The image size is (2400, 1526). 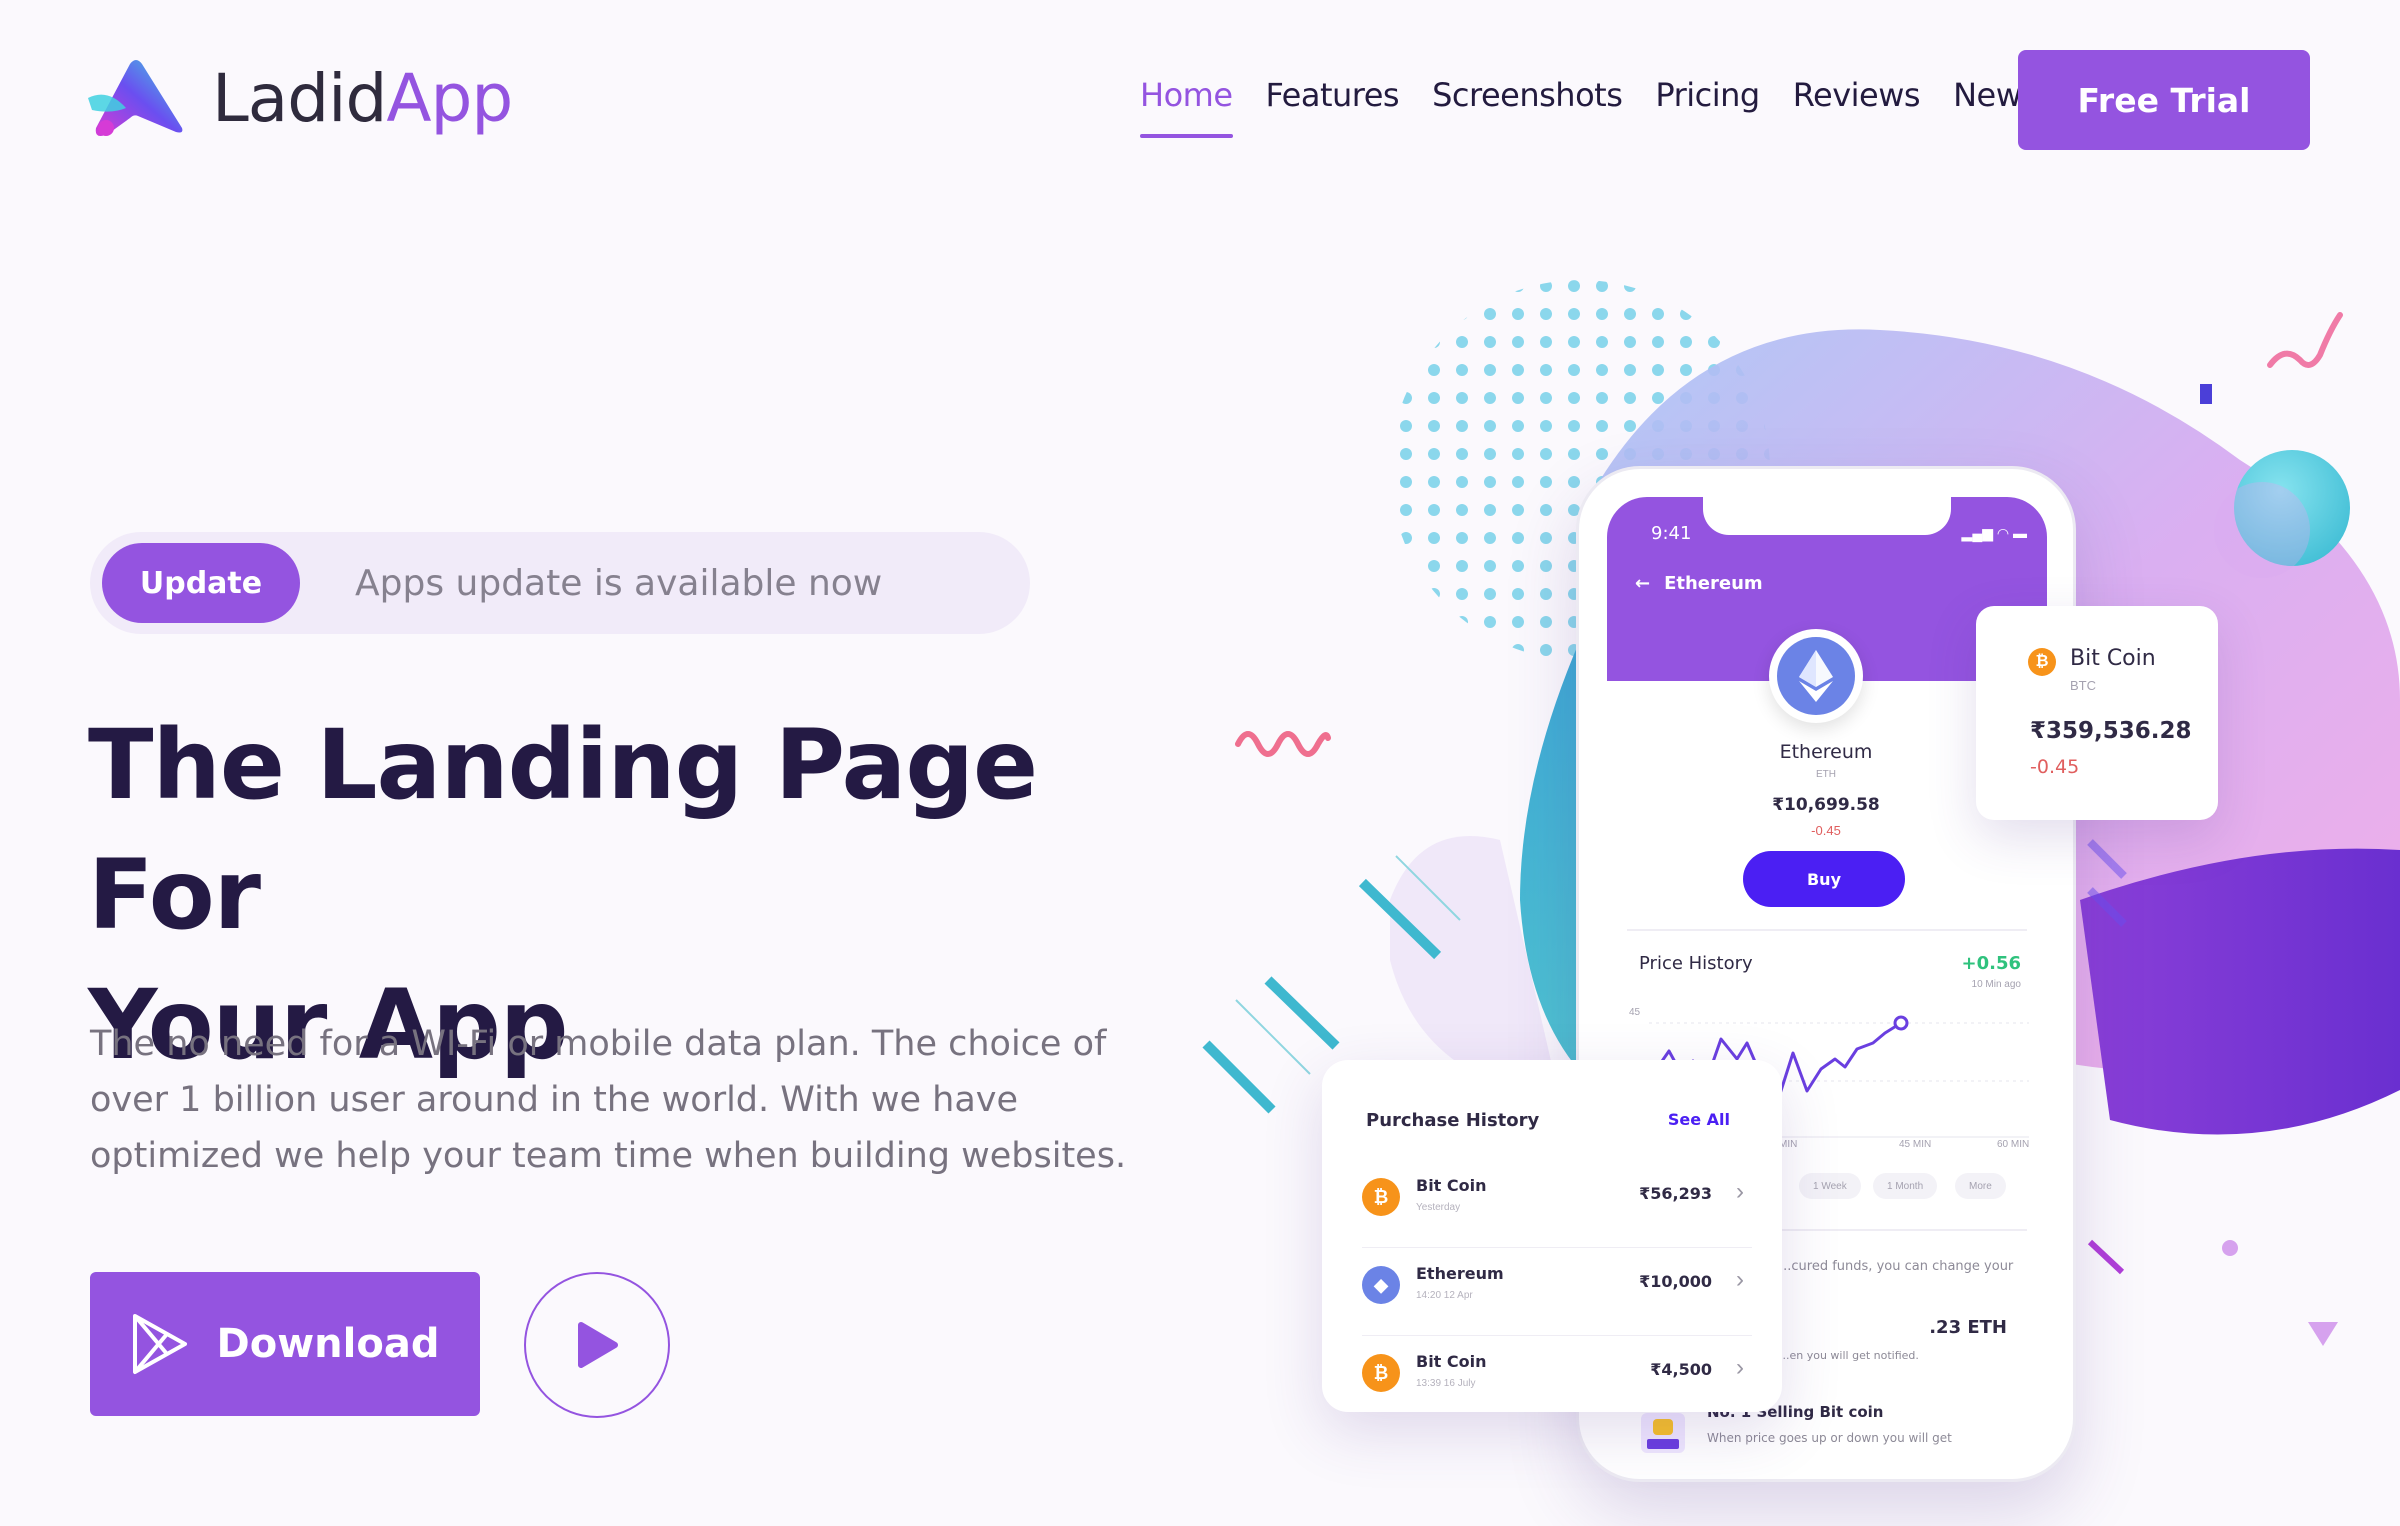 I want to click on list-item-date: Yesterday, so click(x=1438, y=1207).